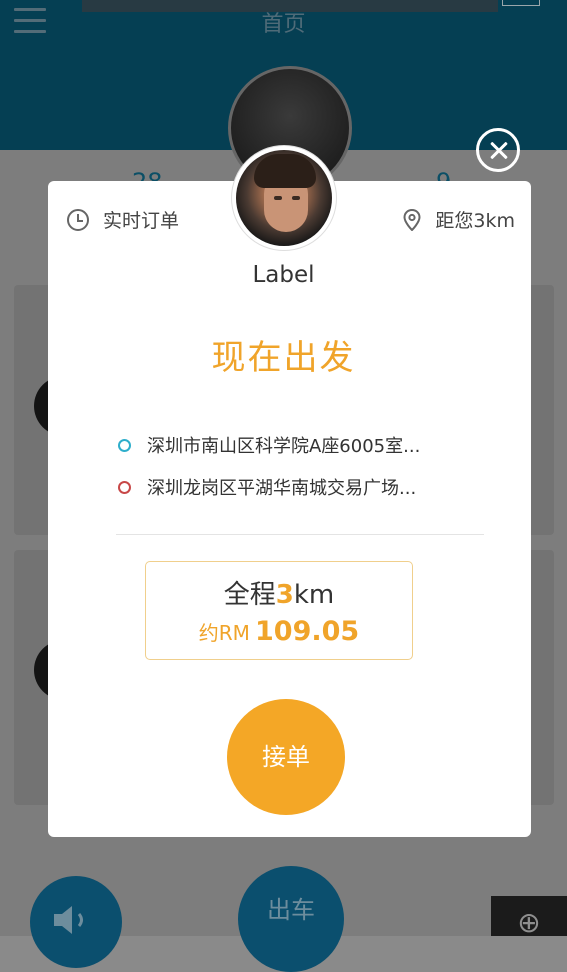  I want to click on passenger-avatar, so click(284, 198).